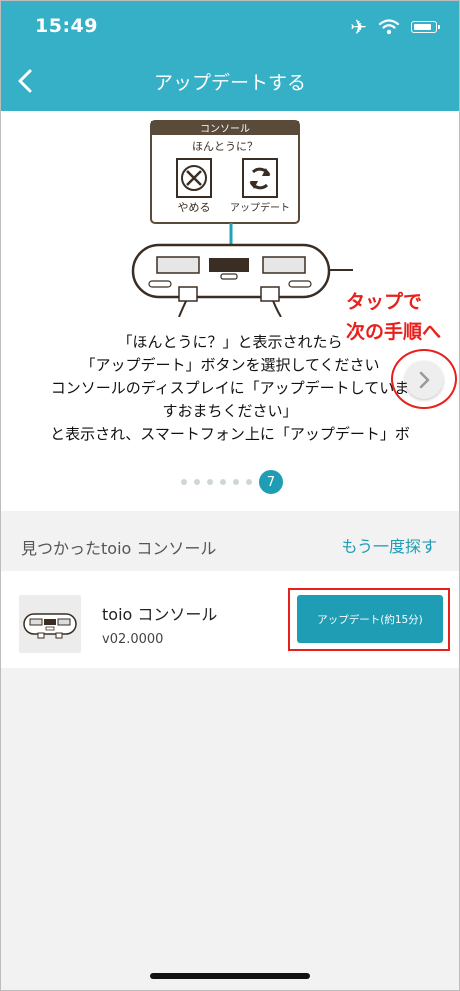 The width and height of the screenshot is (460, 991). I want to click on page-dot-current: 7, so click(271, 482).